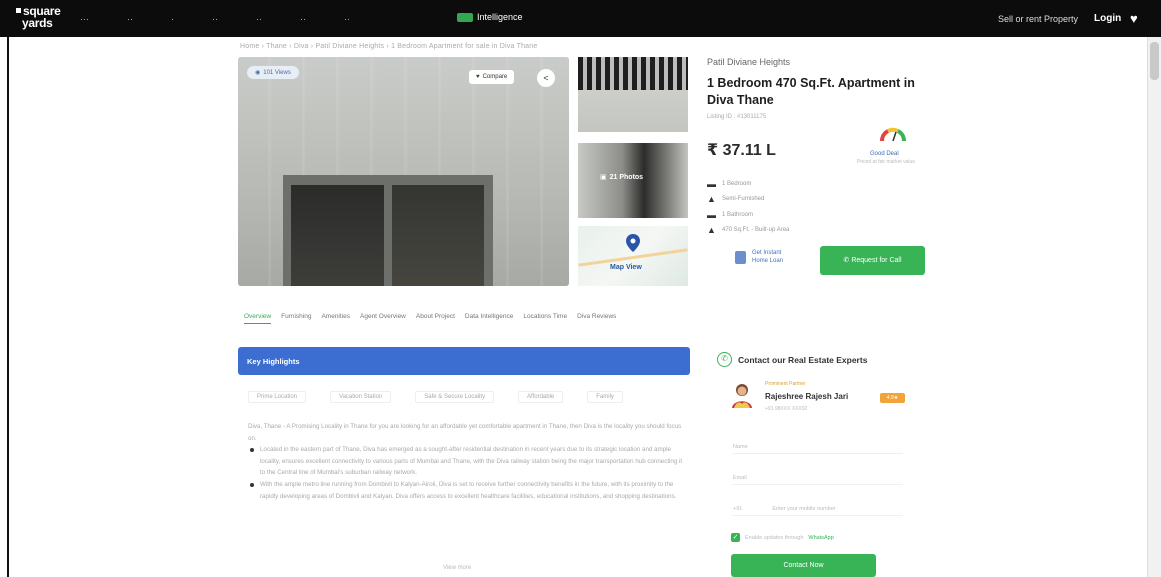  I want to click on phone-country-code: +91, so click(737, 509).